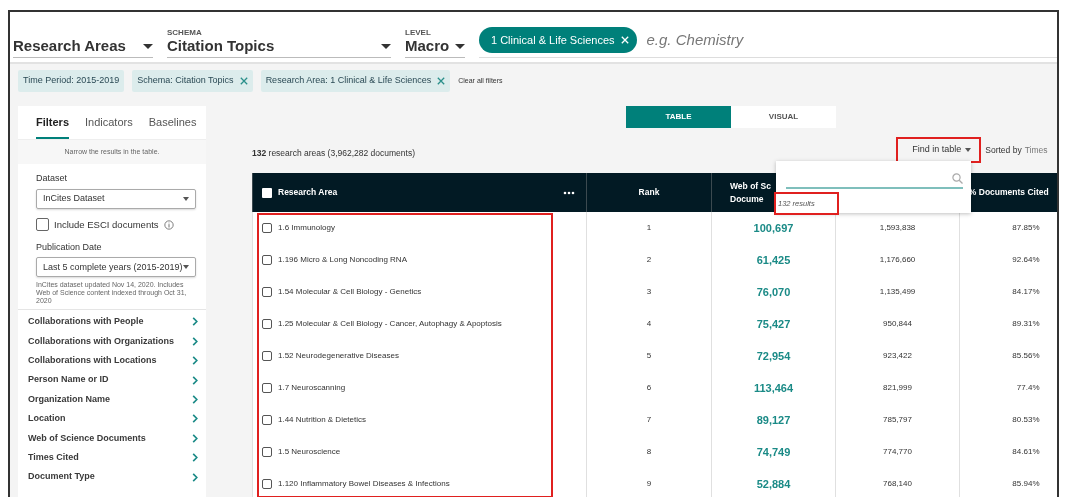 Image resolution: width=1065 pixels, height=497 pixels. Describe the element at coordinates (897, 323) in the screenshot. I see `table-cell: 950,844` at that location.